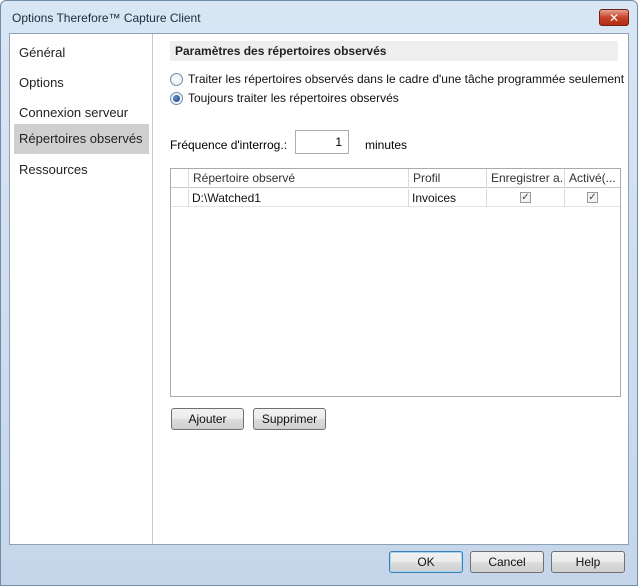  I want to click on remove-button: Supprimer, so click(289, 419).